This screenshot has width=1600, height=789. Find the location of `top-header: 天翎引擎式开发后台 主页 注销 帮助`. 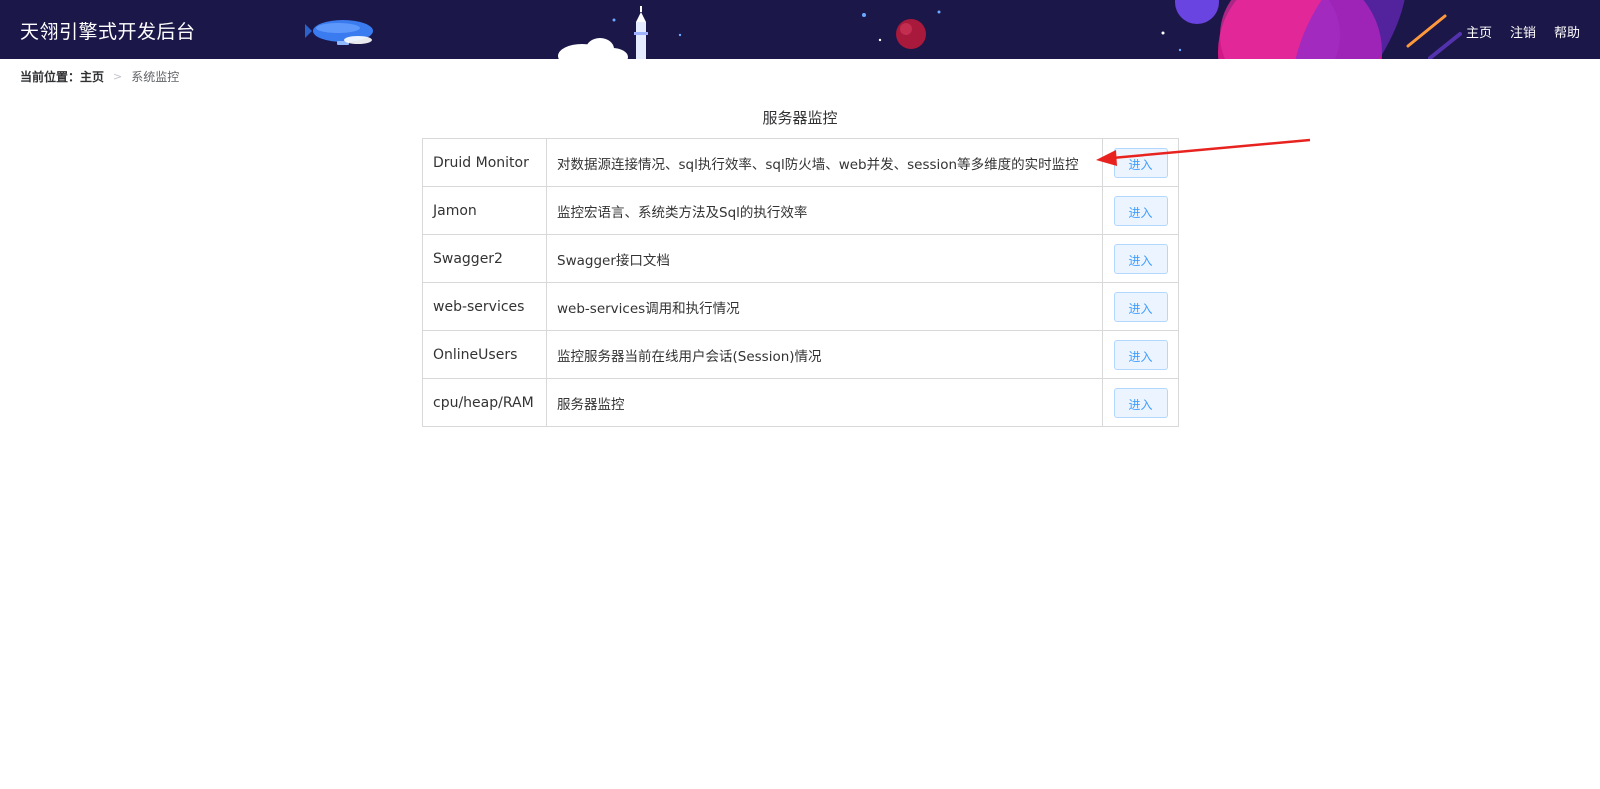

top-header: 天翎引擎式开发后台 主页 注销 帮助 is located at coordinates (800, 29).